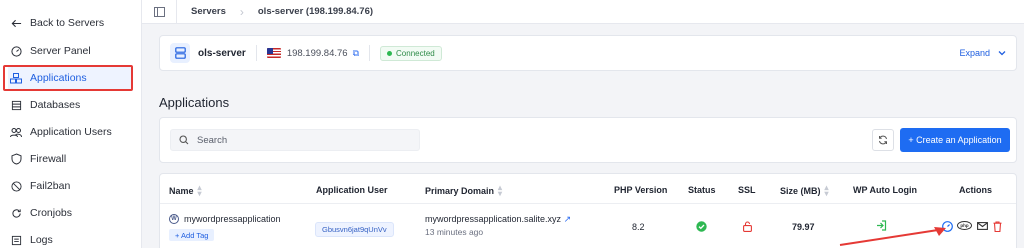 The width and height of the screenshot is (1024, 248). I want to click on server-ip: 198.199.84.76, so click(317, 53).